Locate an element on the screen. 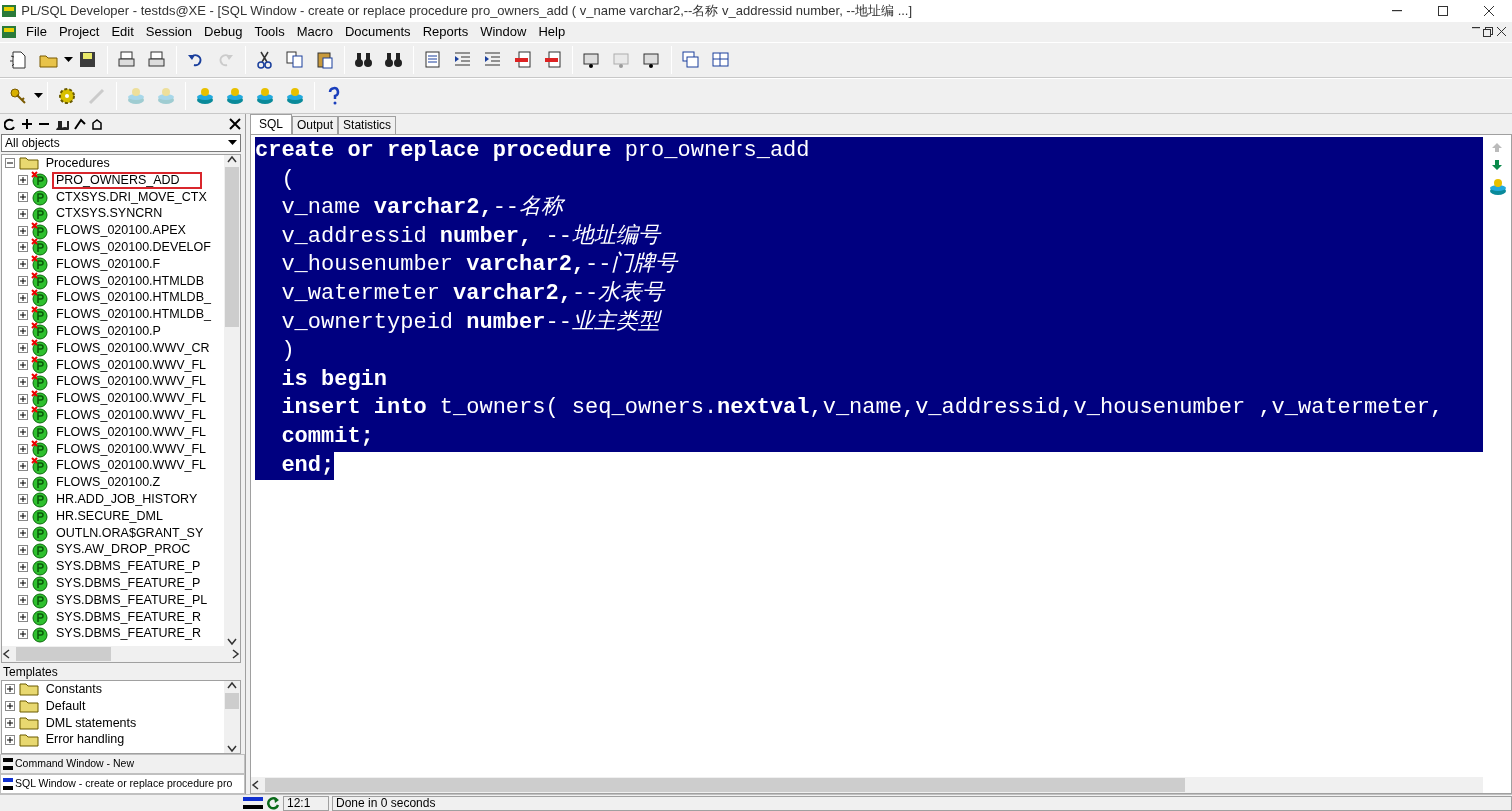  menu-item: Session is located at coordinates (169, 32).